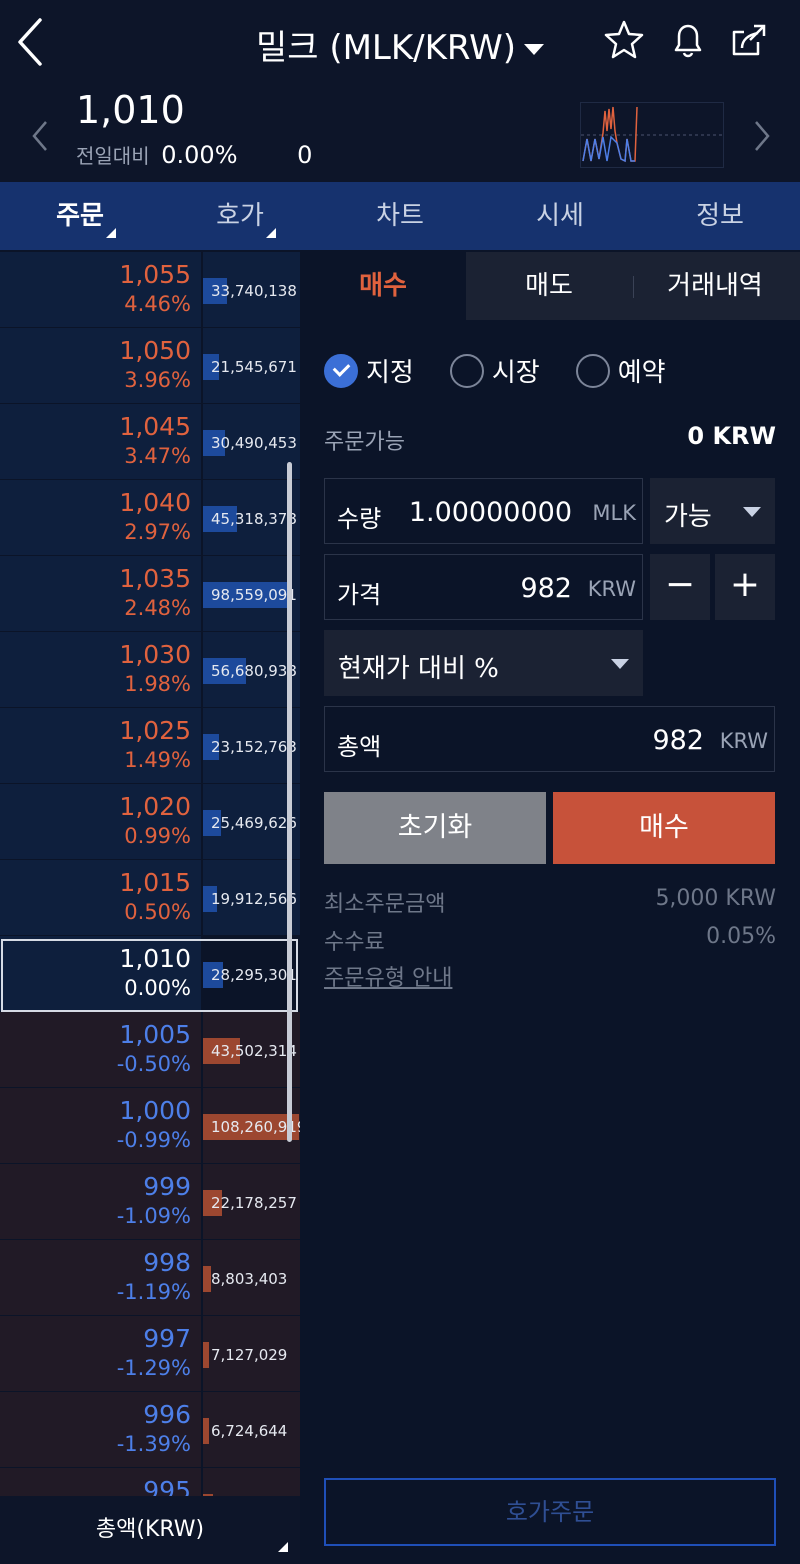 The height and width of the screenshot is (1564, 800). I want to click on order-book-row: 1,000 -0.99% 108,260,919, so click(150, 1126).